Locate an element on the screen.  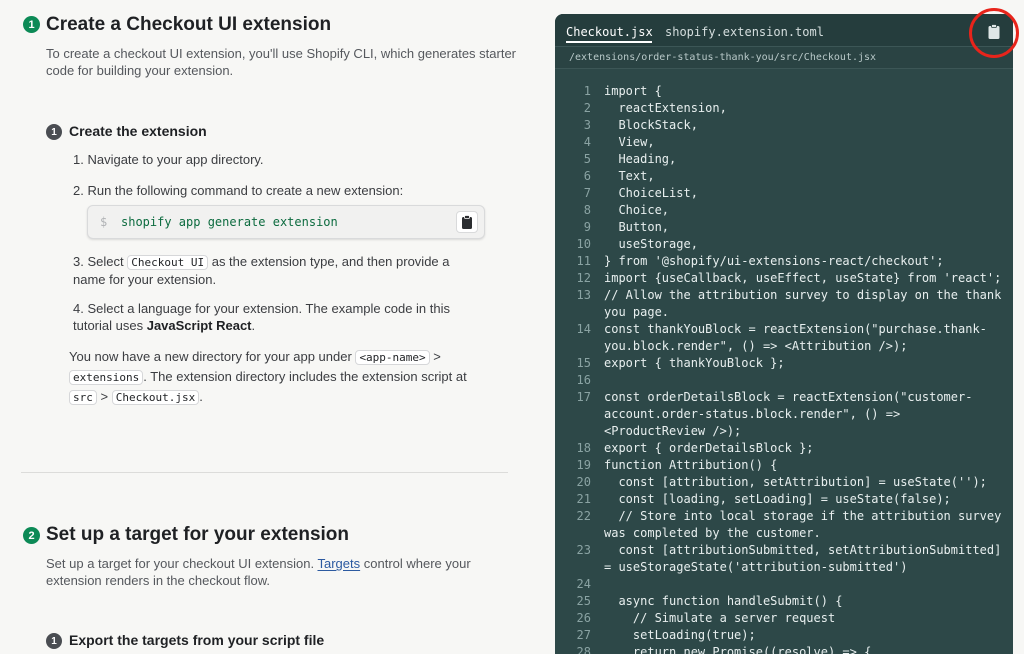
line-number: 9 is located at coordinates (587, 227).